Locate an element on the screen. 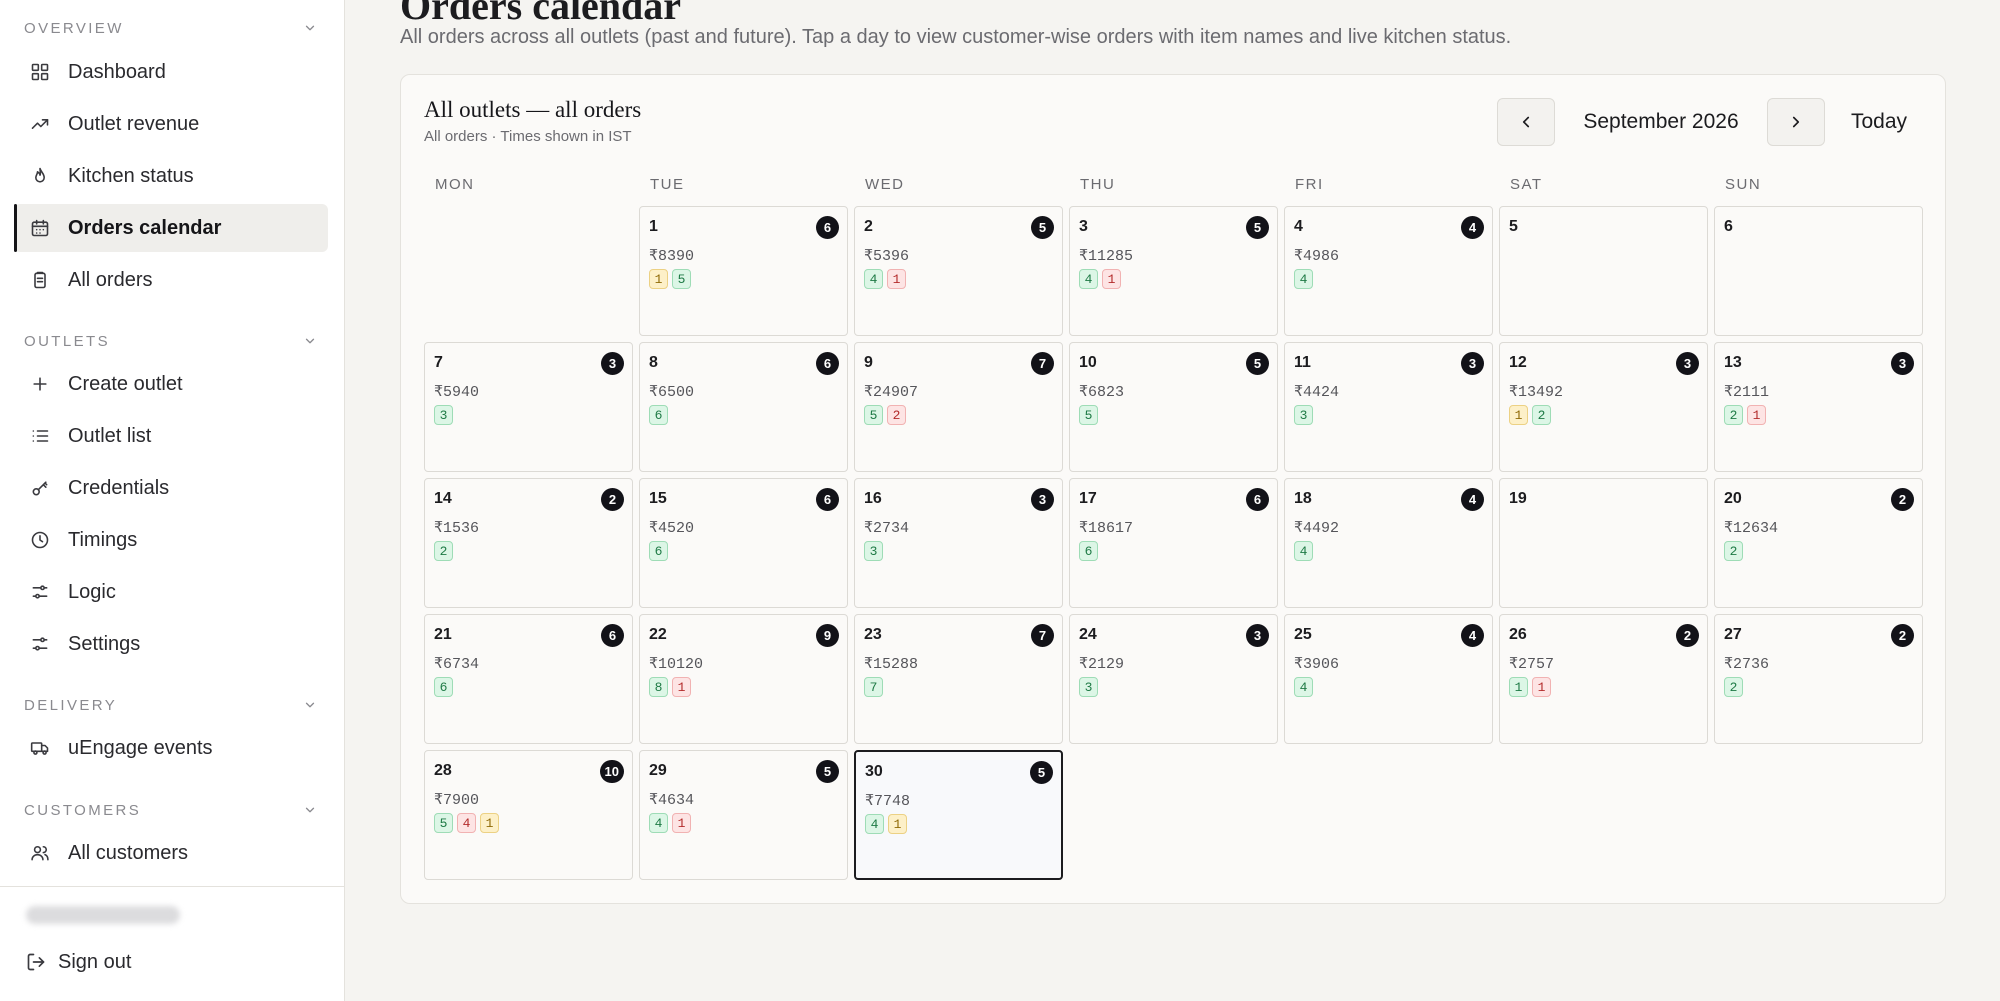 The image size is (2000, 1001). sidebar-item-create-outlet: Create outlet is located at coordinates (171, 384).